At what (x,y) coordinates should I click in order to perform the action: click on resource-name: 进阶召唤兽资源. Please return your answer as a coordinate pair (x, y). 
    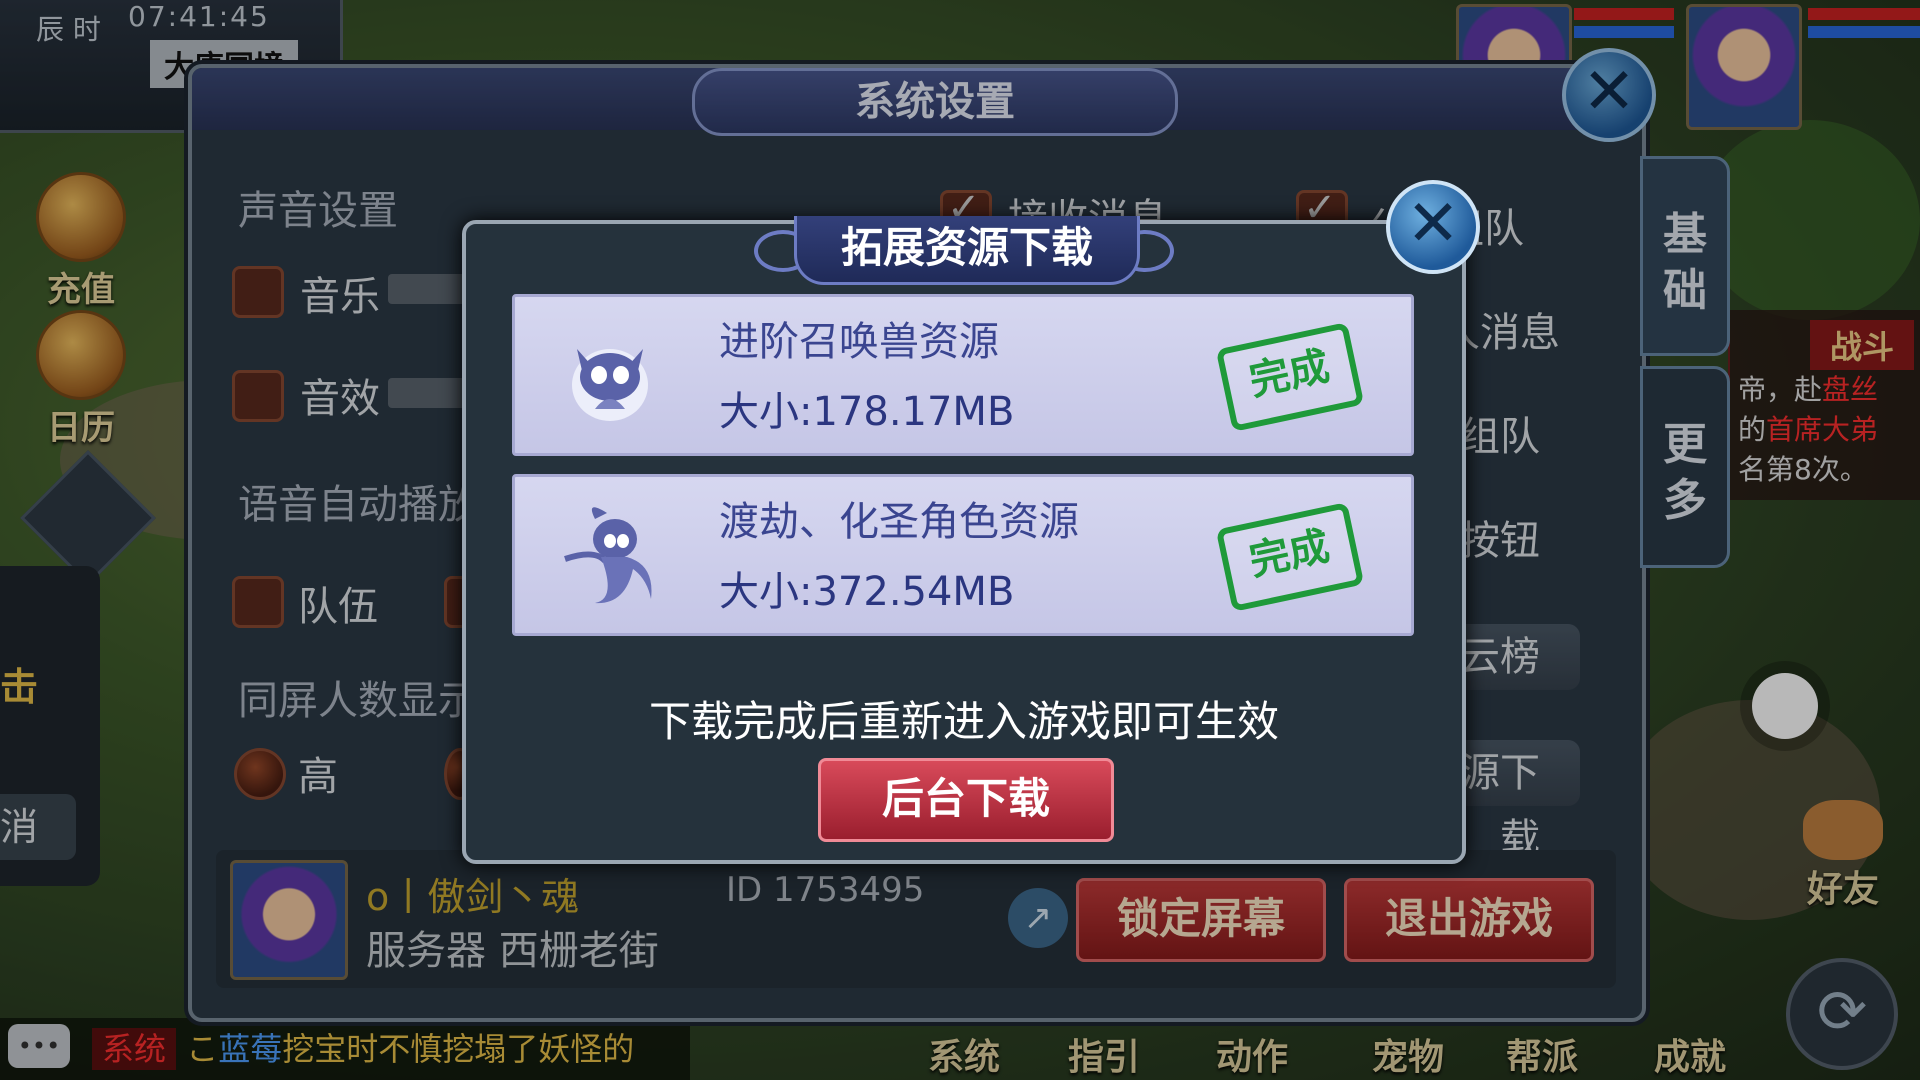
    Looking at the image, I should click on (859, 342).